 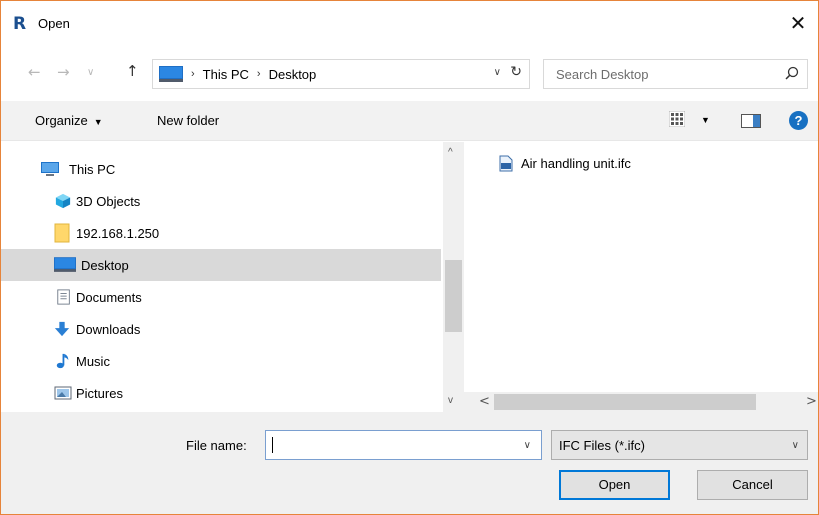 What do you see at coordinates (811, 401) in the screenshot?
I see `scroll-right-arrow-icon: >` at bounding box center [811, 401].